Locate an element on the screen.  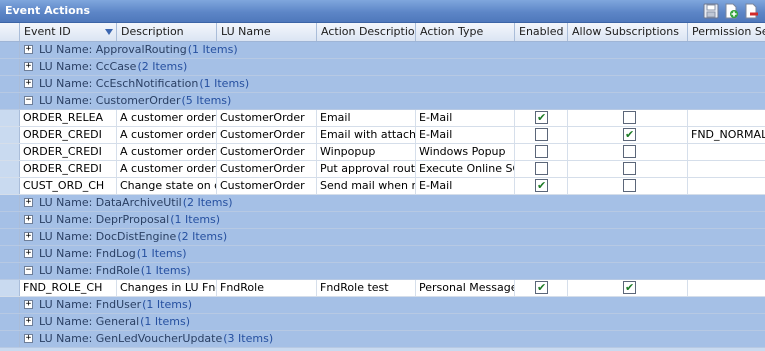
group-row: + LU Name: ApprovalRouting(1 Items) is located at coordinates (382, 50).